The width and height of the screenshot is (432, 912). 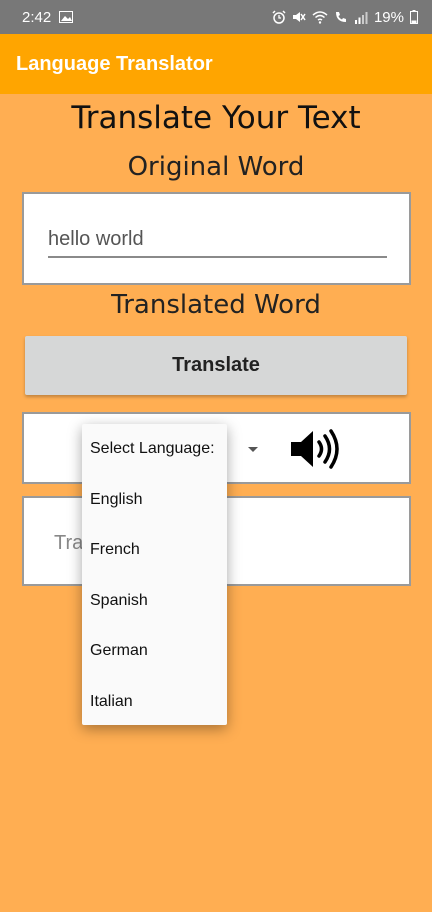 I want to click on wifi-call-icon, so click(x=341, y=17).